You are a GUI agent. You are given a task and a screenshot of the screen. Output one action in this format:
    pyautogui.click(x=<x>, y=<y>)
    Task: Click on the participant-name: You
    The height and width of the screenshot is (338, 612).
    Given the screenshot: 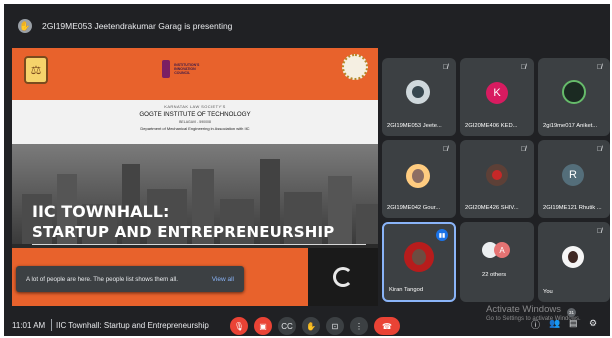 What is the action you would take?
    pyautogui.click(x=548, y=292)
    